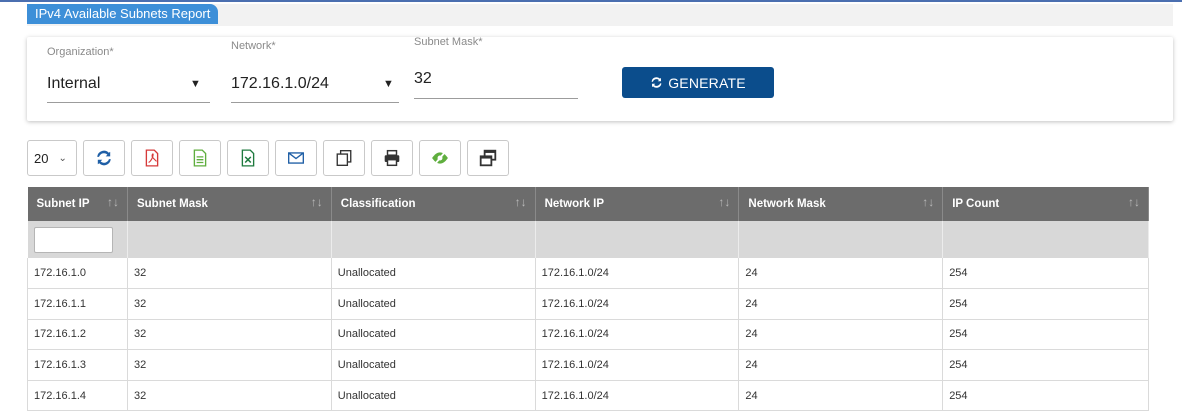  I want to click on subnet-ip-filter-input, so click(73, 239).